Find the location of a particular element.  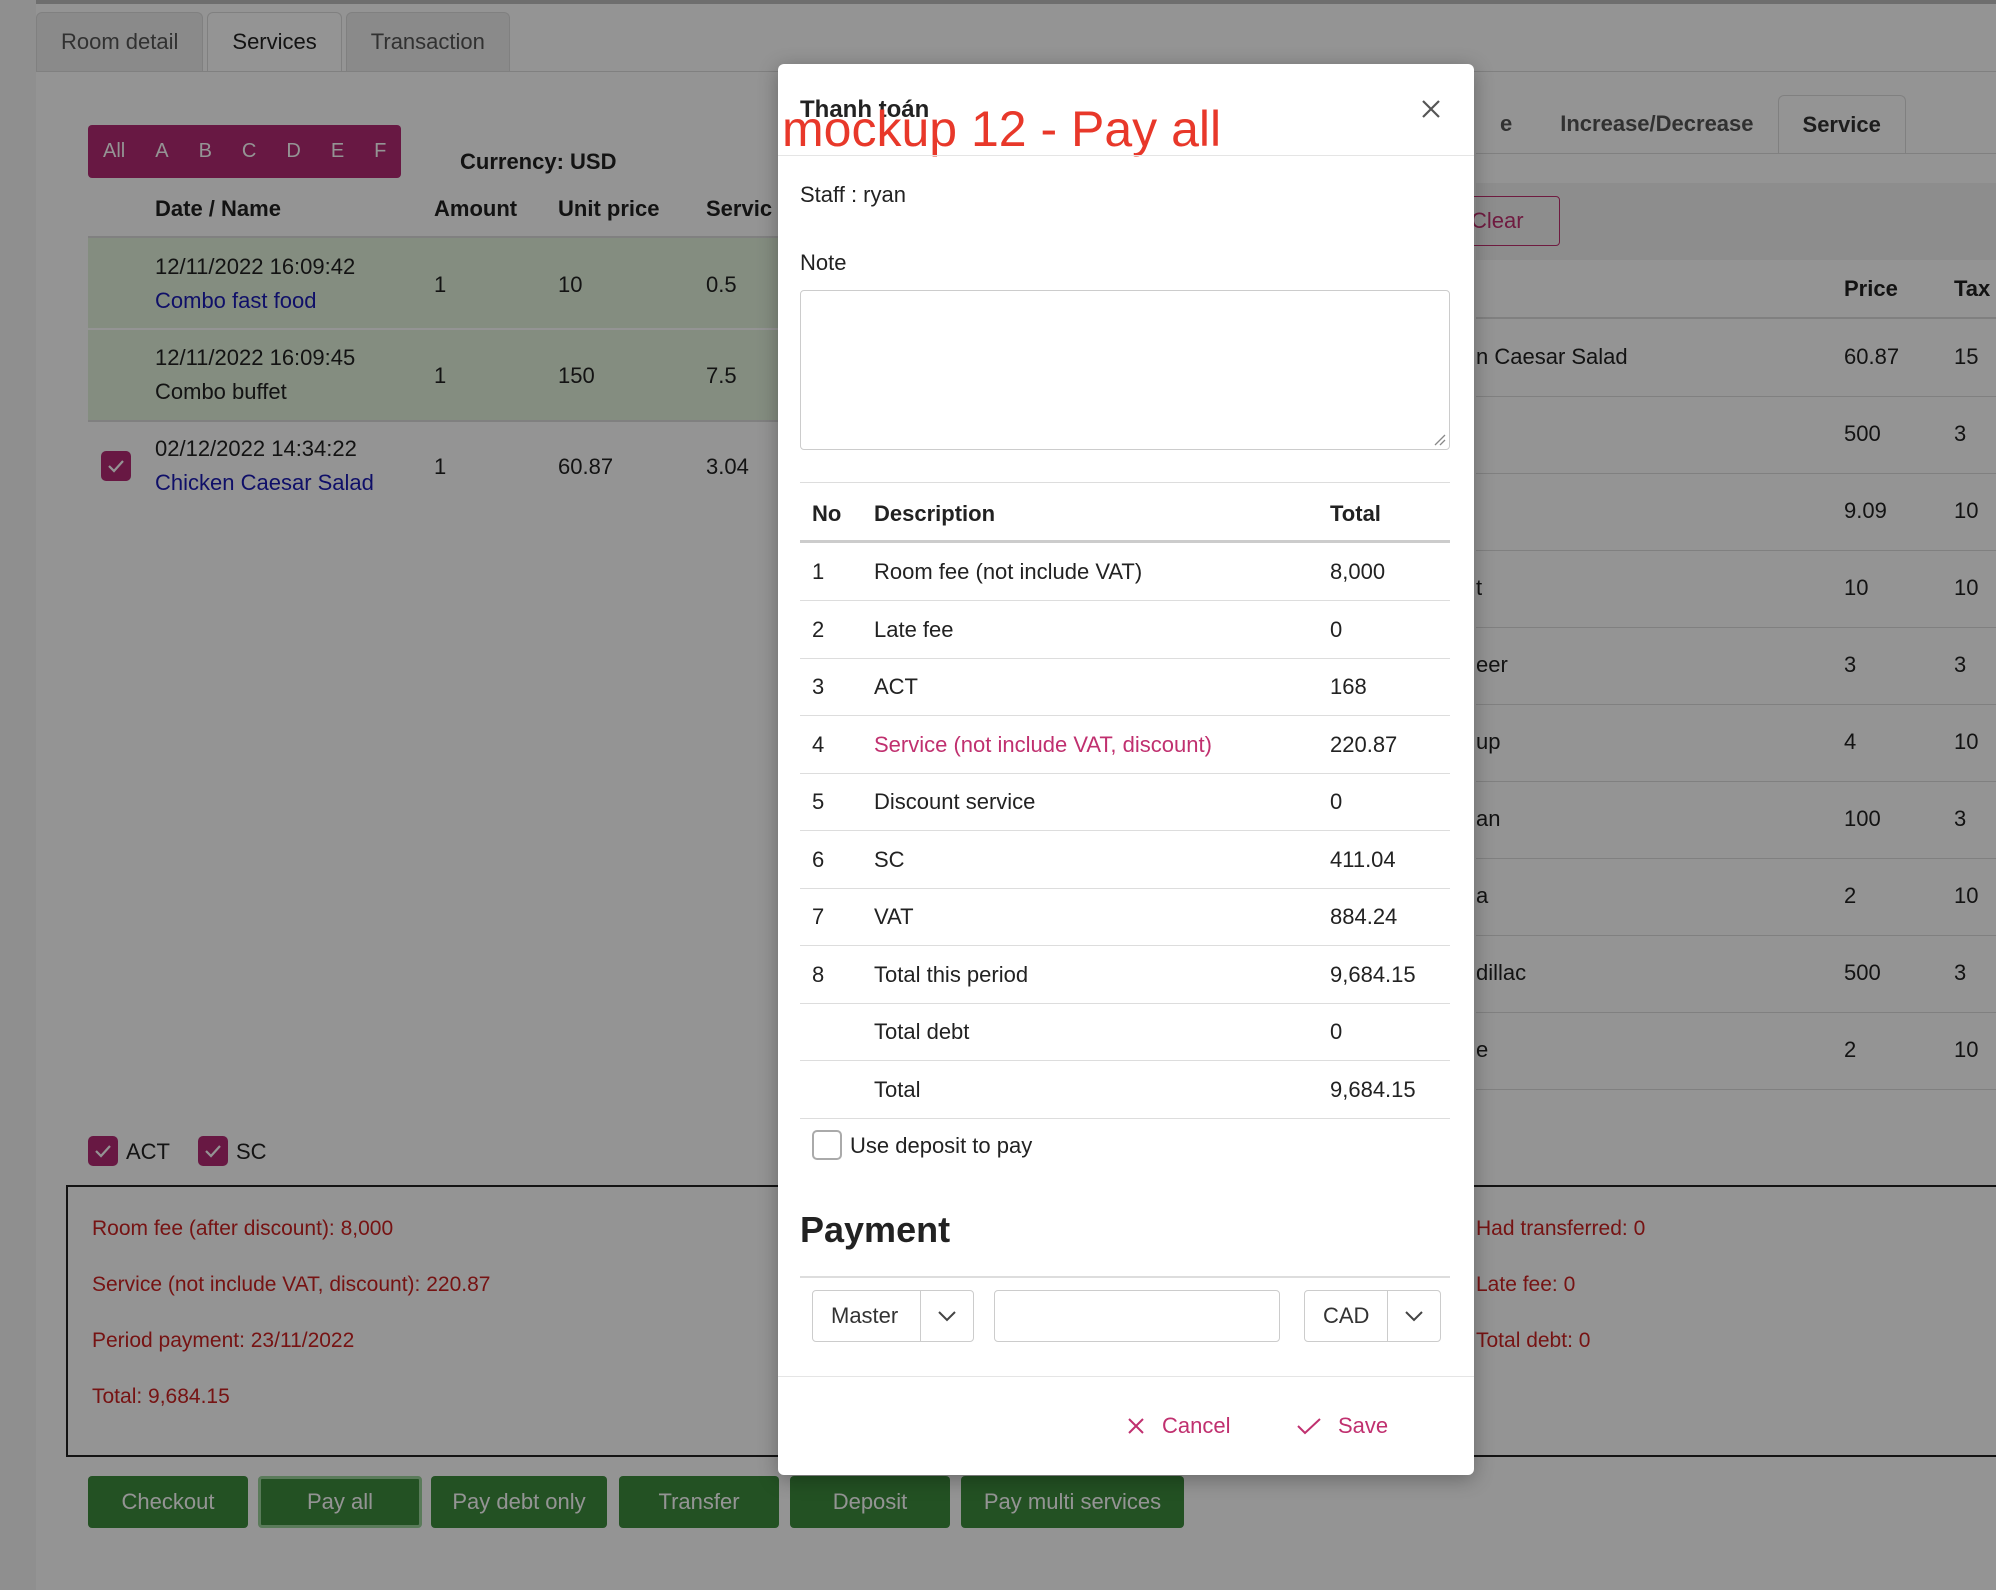

staff-label: Staff : ryan is located at coordinates (853, 194).